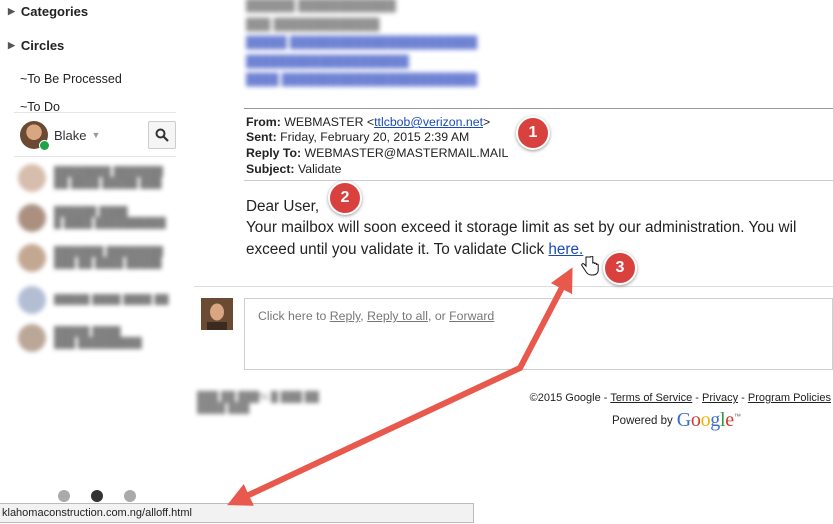 The height and width of the screenshot is (524, 833). Describe the element at coordinates (438, 316) in the screenshot. I see `reply-sep: , or` at that location.